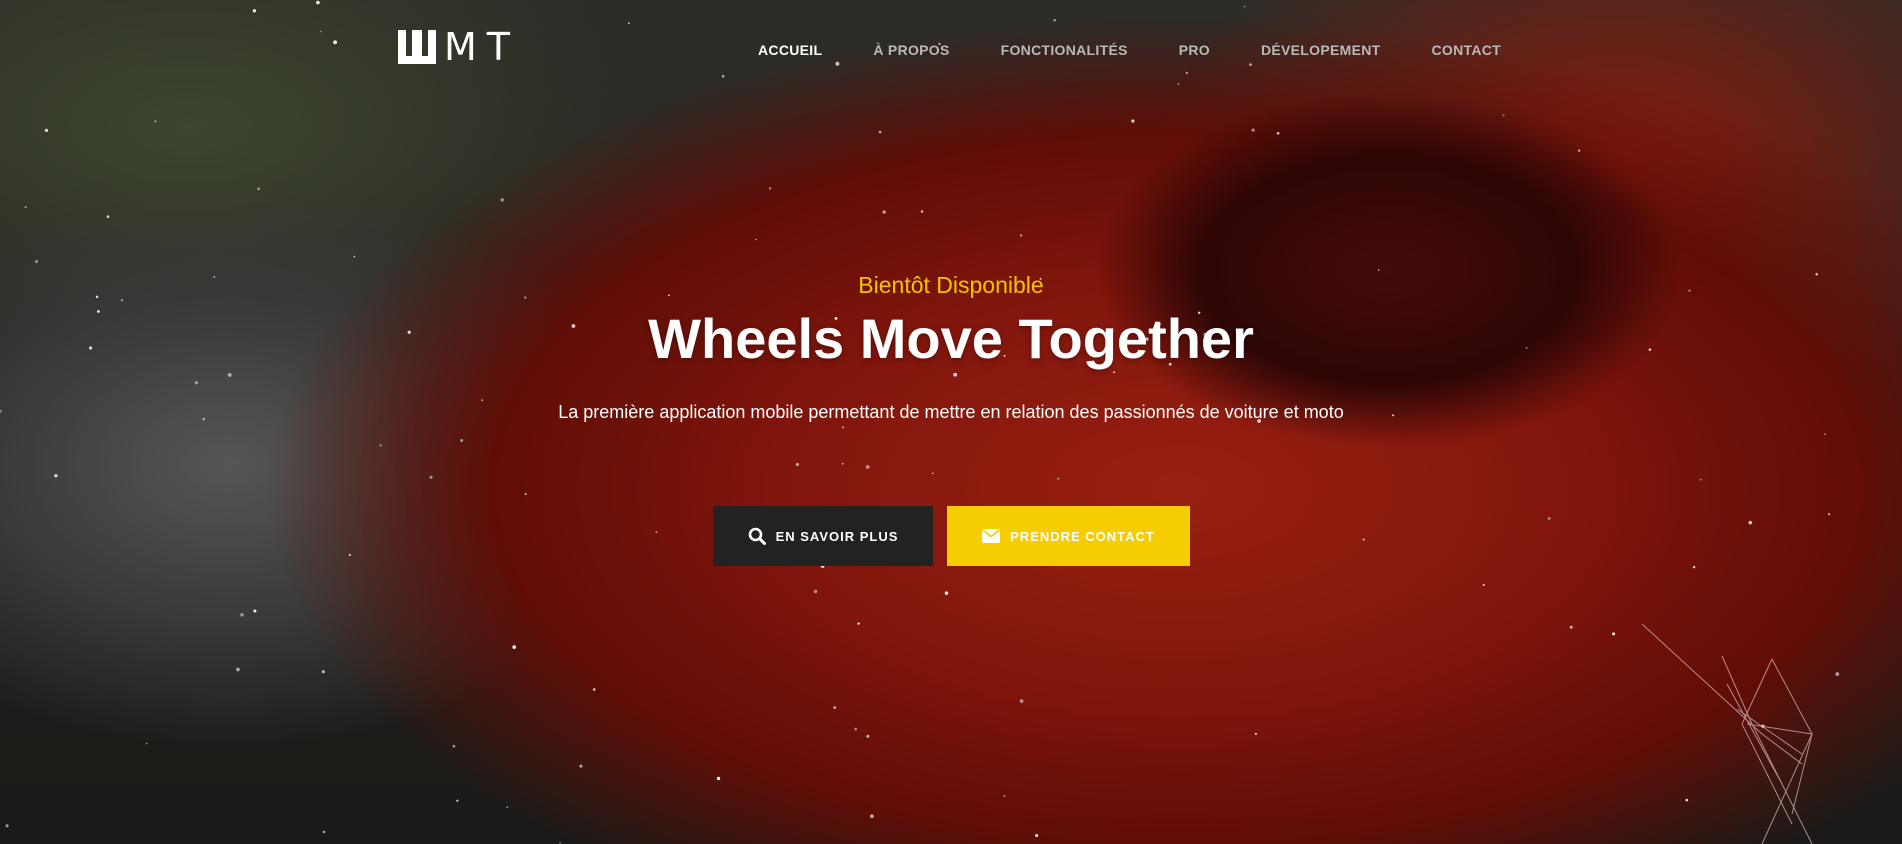 The image size is (1902, 844). Describe the element at coordinates (482, 47) in the screenshot. I see `logo-text: MT` at that location.